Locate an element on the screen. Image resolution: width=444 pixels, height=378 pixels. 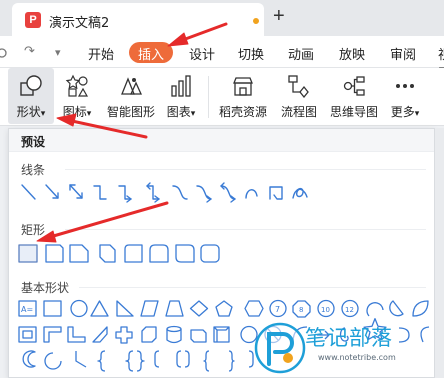
quick-access-dropdown-icon: ▾ is located at coordinates (58, 52).